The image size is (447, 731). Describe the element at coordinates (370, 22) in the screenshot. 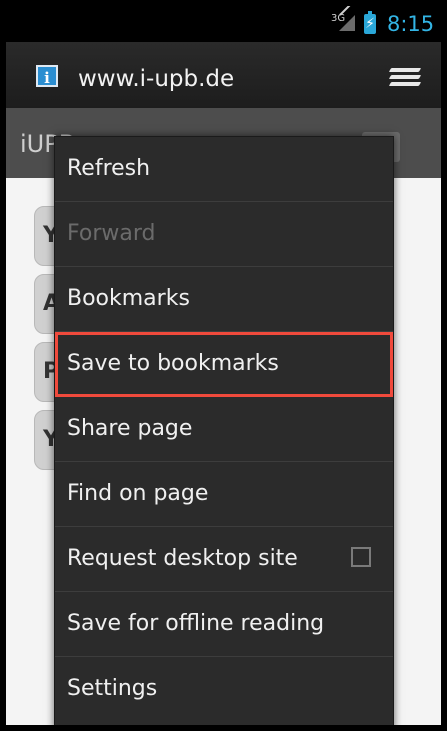

I see `battery-charging-icon: ⚡` at that location.